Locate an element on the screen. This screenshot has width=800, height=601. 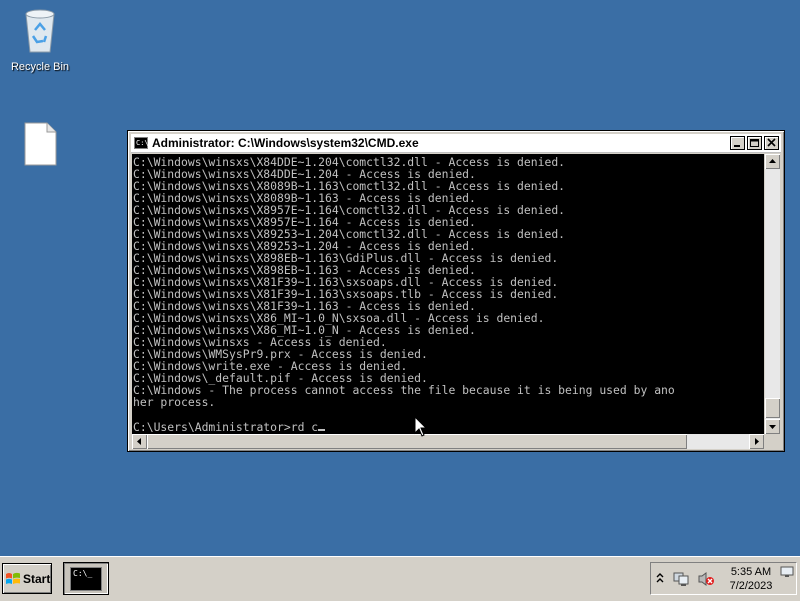
chevron-up-icon is located at coordinates (660, 578).